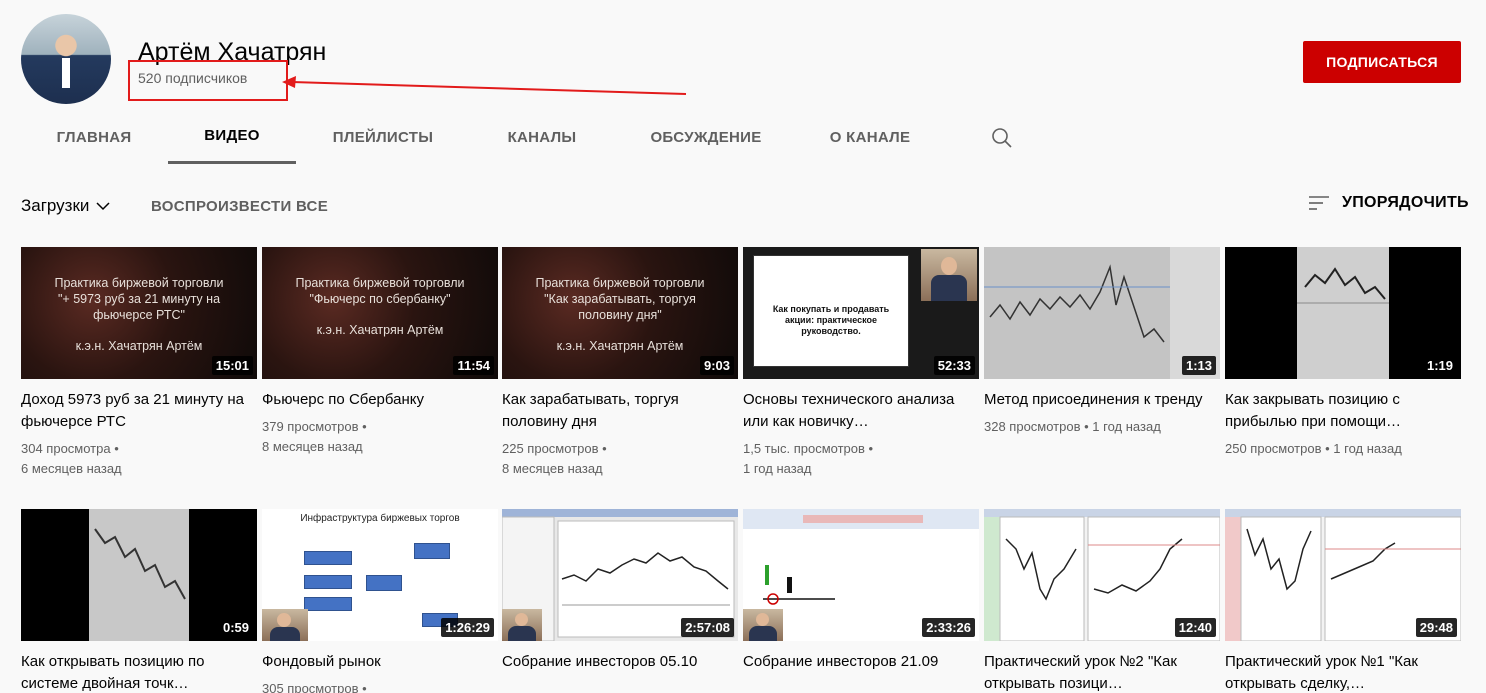 This screenshot has width=1486, height=693. What do you see at coordinates (66, 59) in the screenshot?
I see `channel-avatar` at bounding box center [66, 59].